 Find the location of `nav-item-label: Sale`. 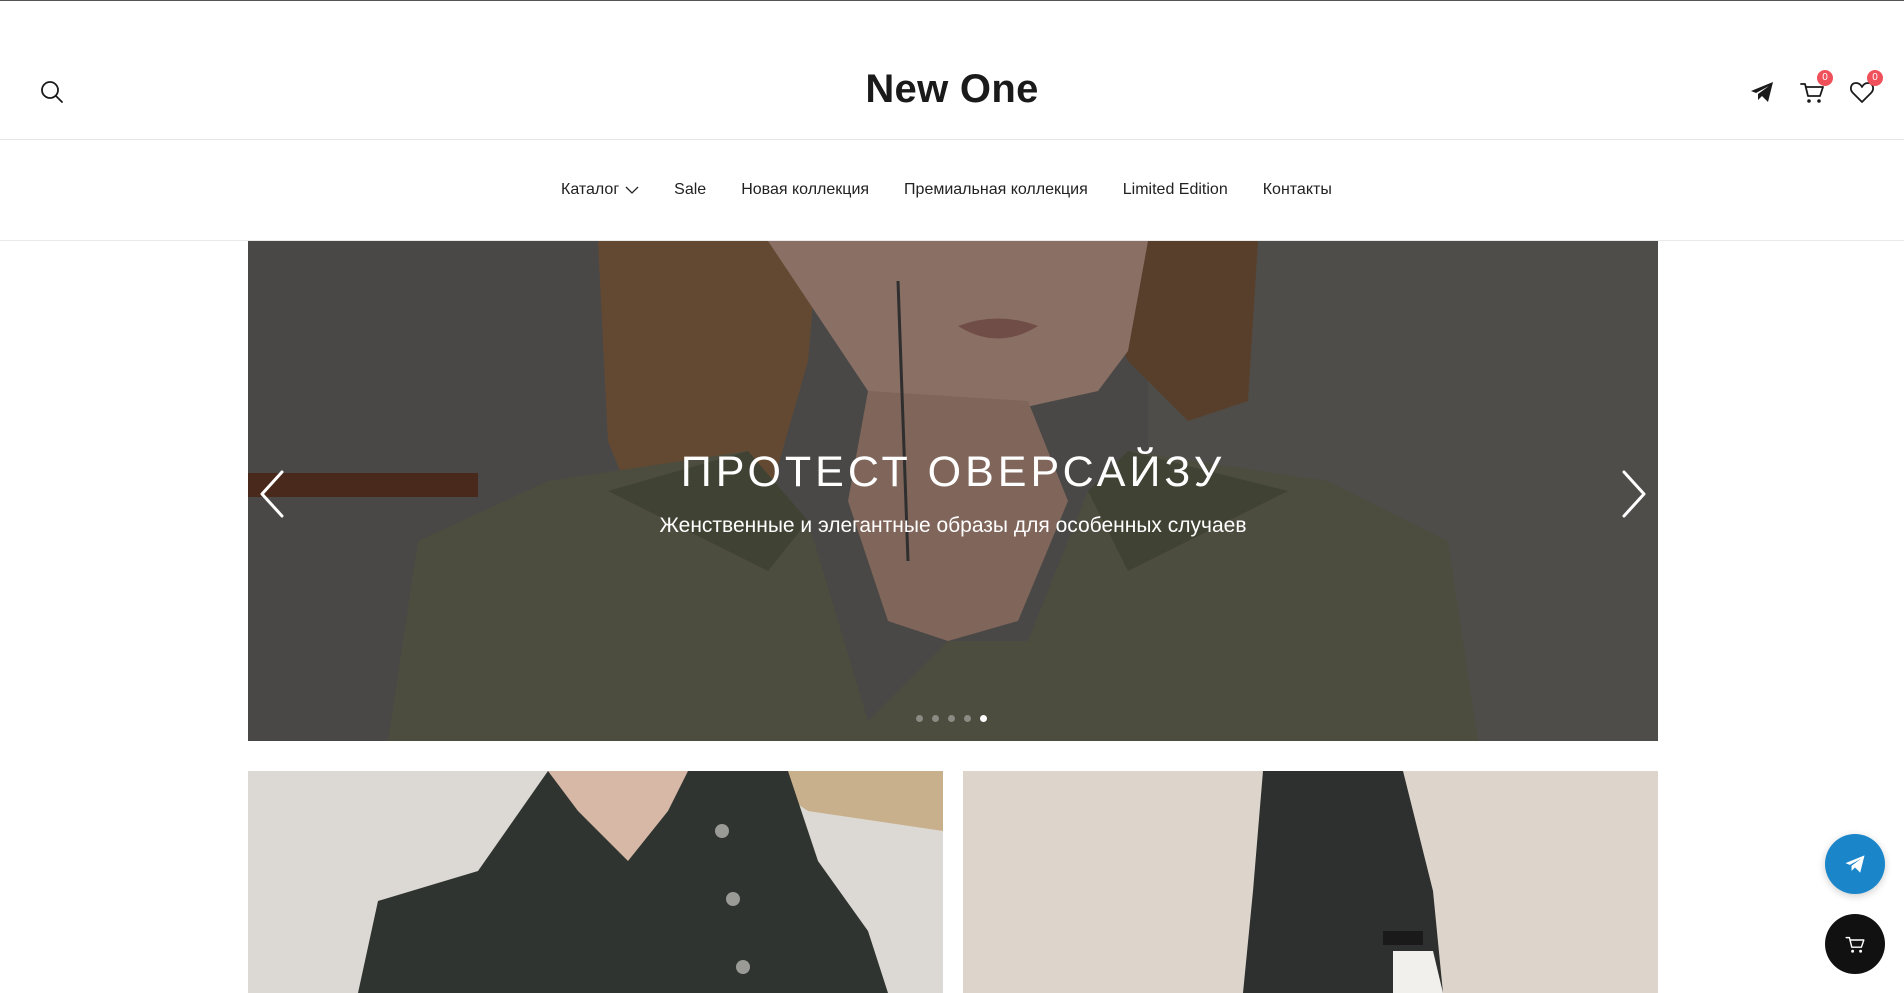

nav-item-label: Sale is located at coordinates (690, 189).